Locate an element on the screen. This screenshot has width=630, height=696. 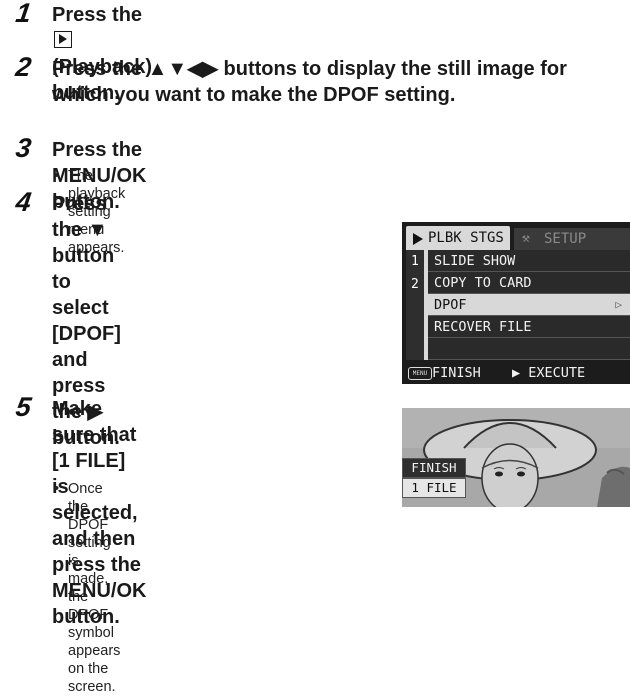
page-indicator: 1 2 is located at coordinates (415, 305).